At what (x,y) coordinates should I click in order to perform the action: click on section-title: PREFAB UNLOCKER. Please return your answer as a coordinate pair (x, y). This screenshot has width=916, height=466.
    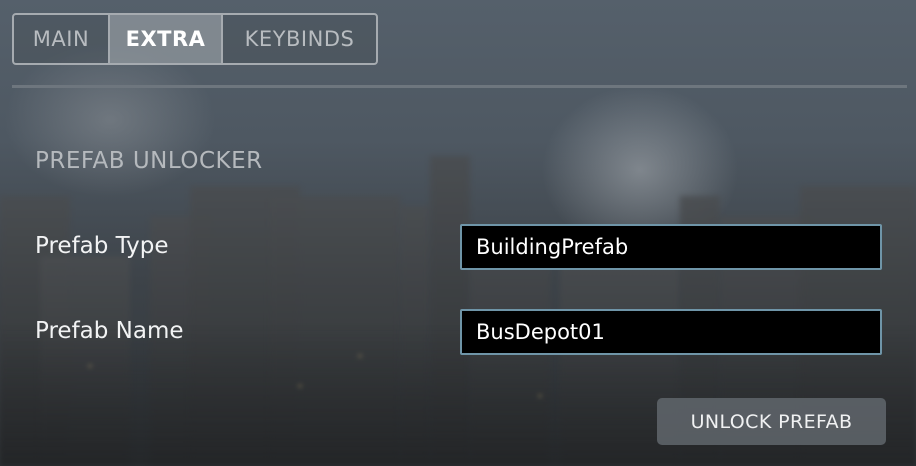
    Looking at the image, I should click on (149, 161).